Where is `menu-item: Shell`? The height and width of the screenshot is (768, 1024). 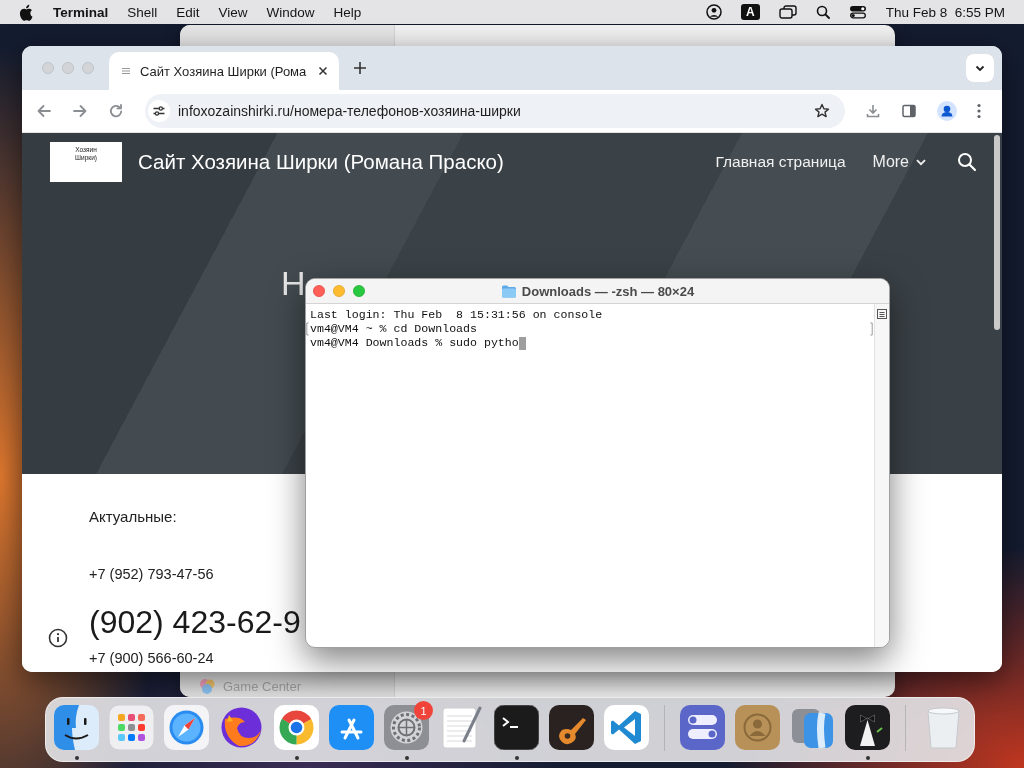 menu-item: Shell is located at coordinates (142, 12).